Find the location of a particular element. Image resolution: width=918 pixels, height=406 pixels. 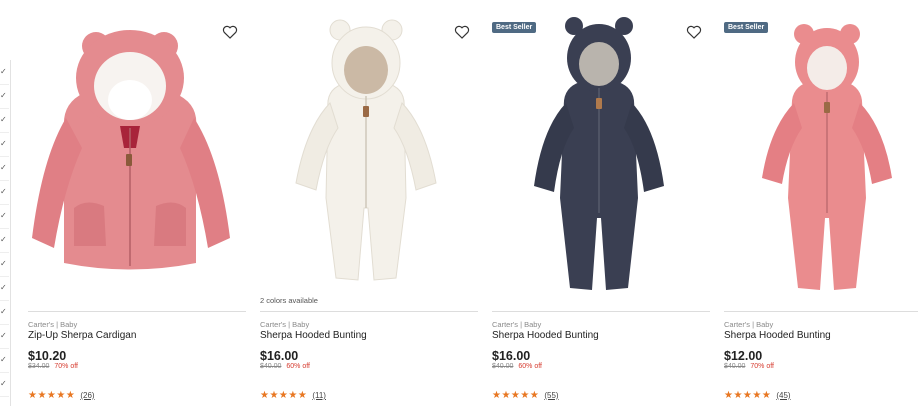

filter-sidebar-edge: ✓ ✓ ✓ ✓ ✓ ✓ ✓ ✓ ✓ ✓ ✓ ✓ ✓ ✓ is located at coordinates (5, 233).